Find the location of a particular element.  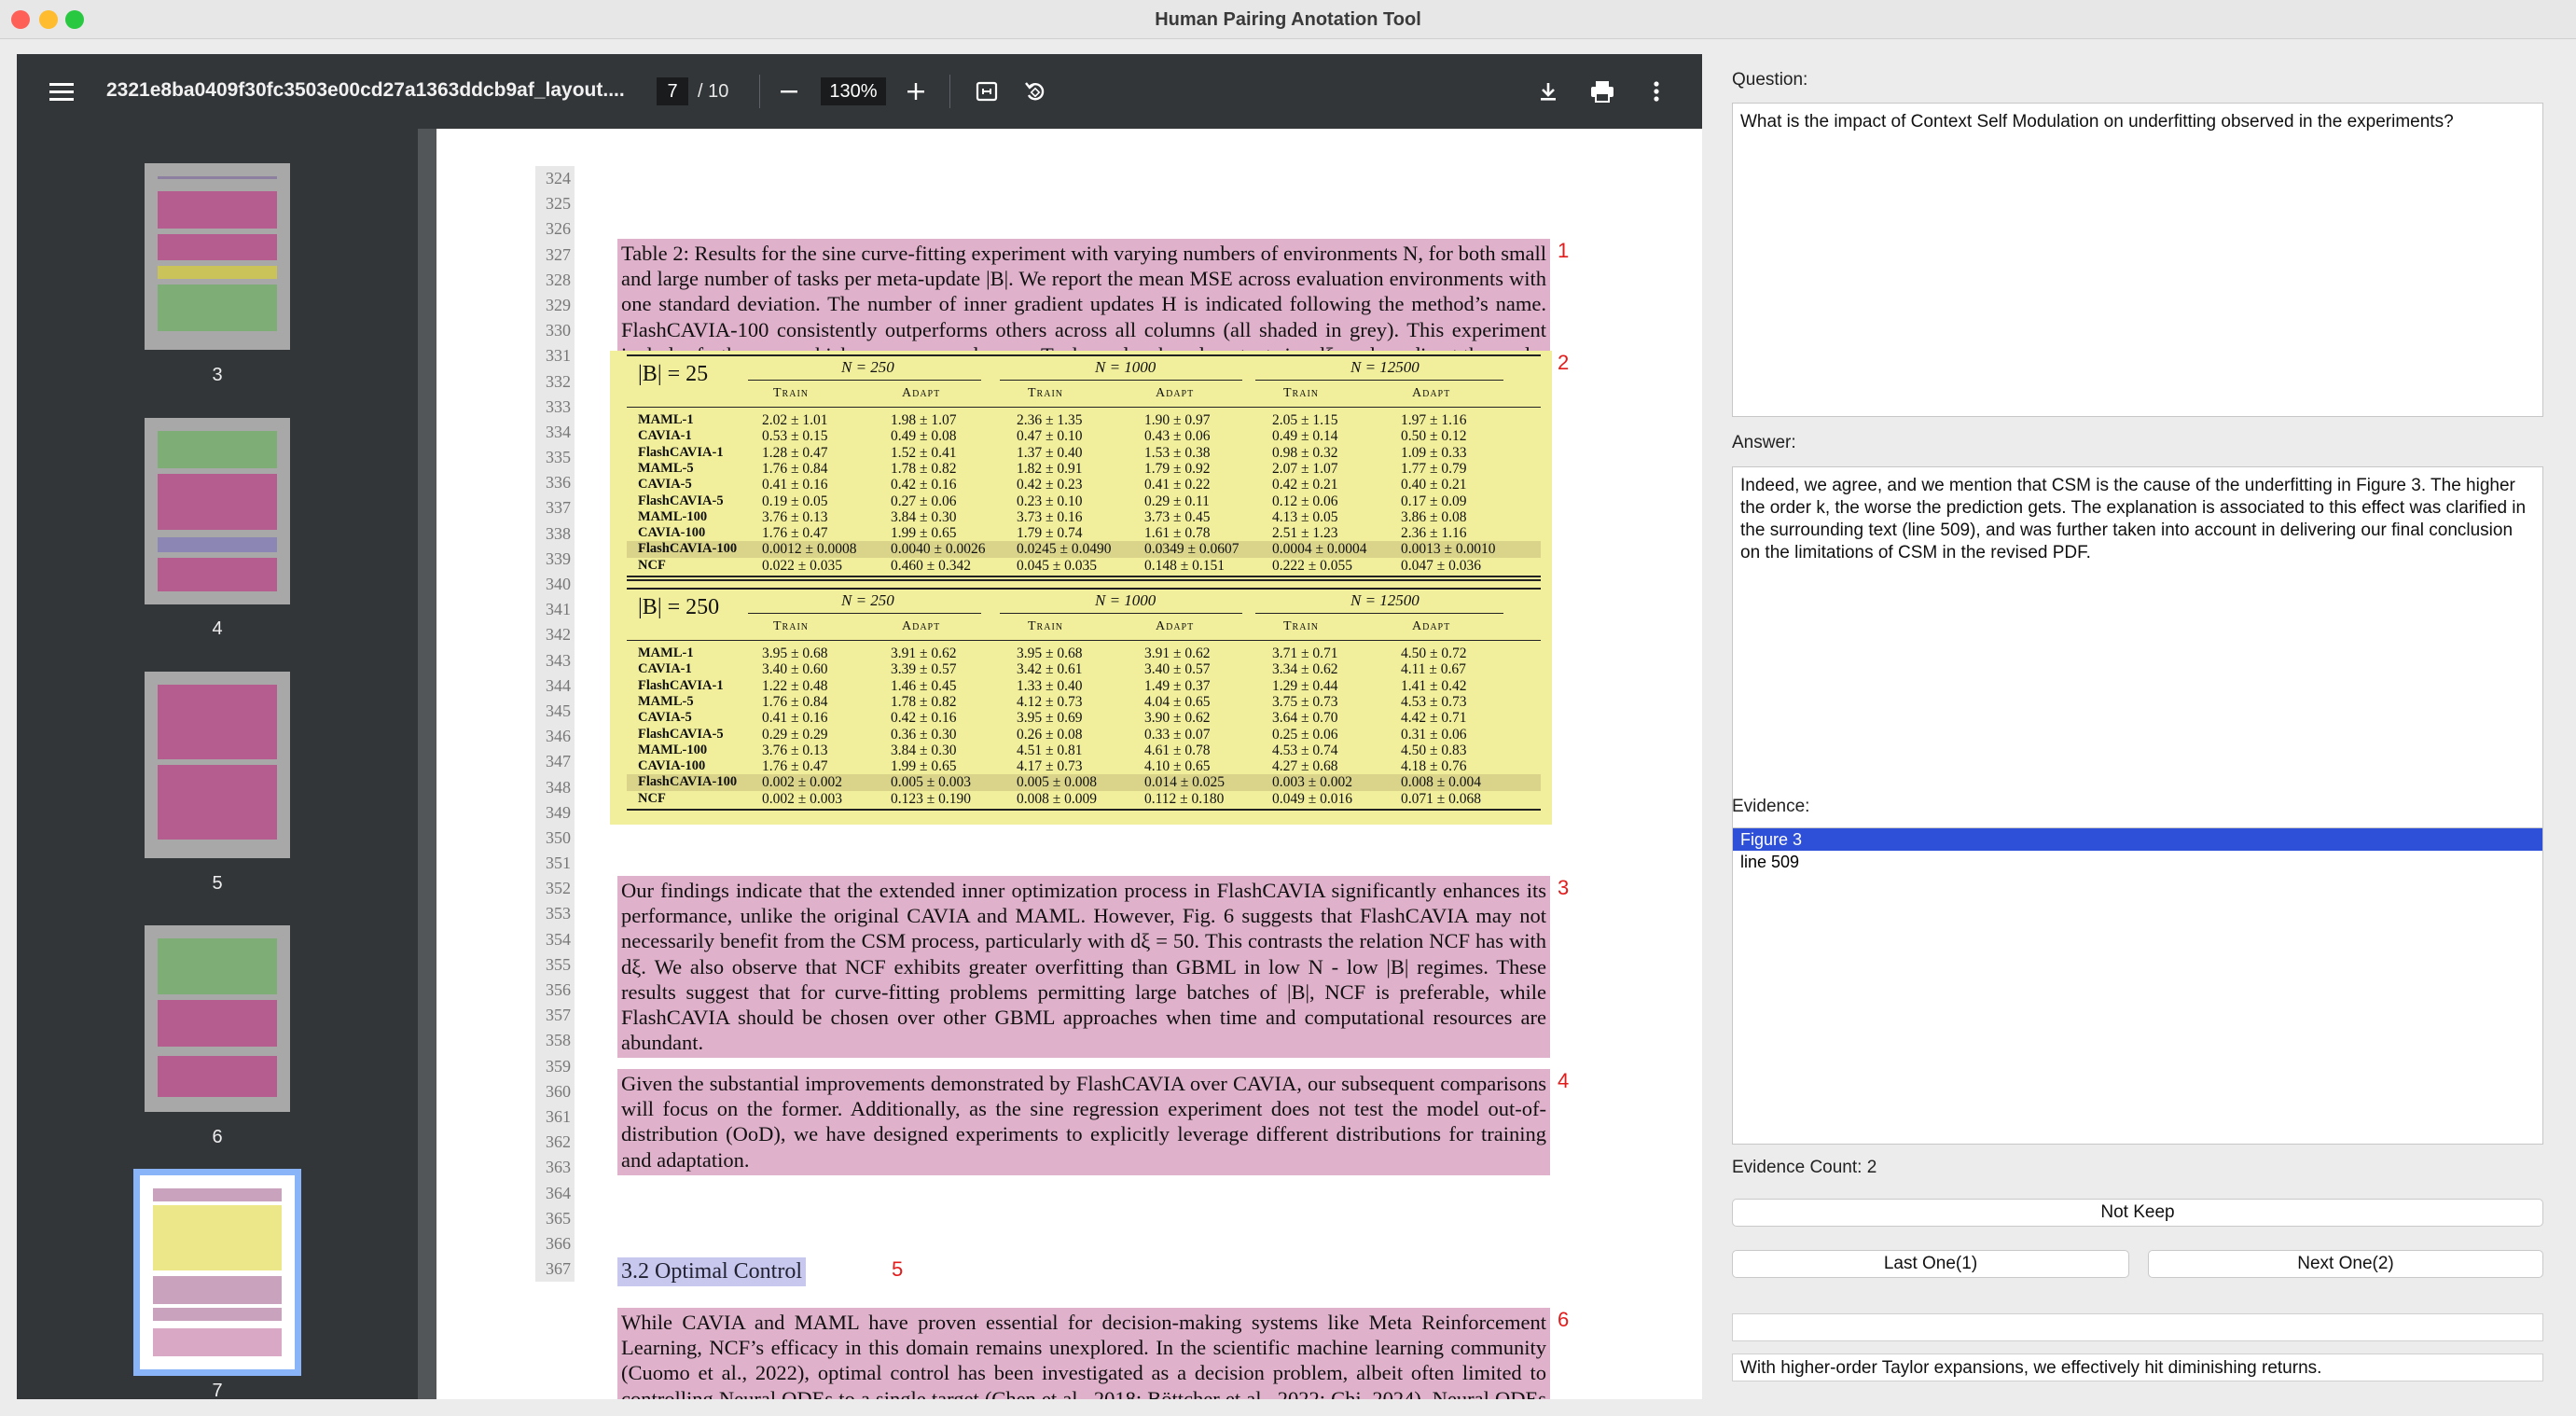

thumbnail-label: 4 is located at coordinates (217, 628).